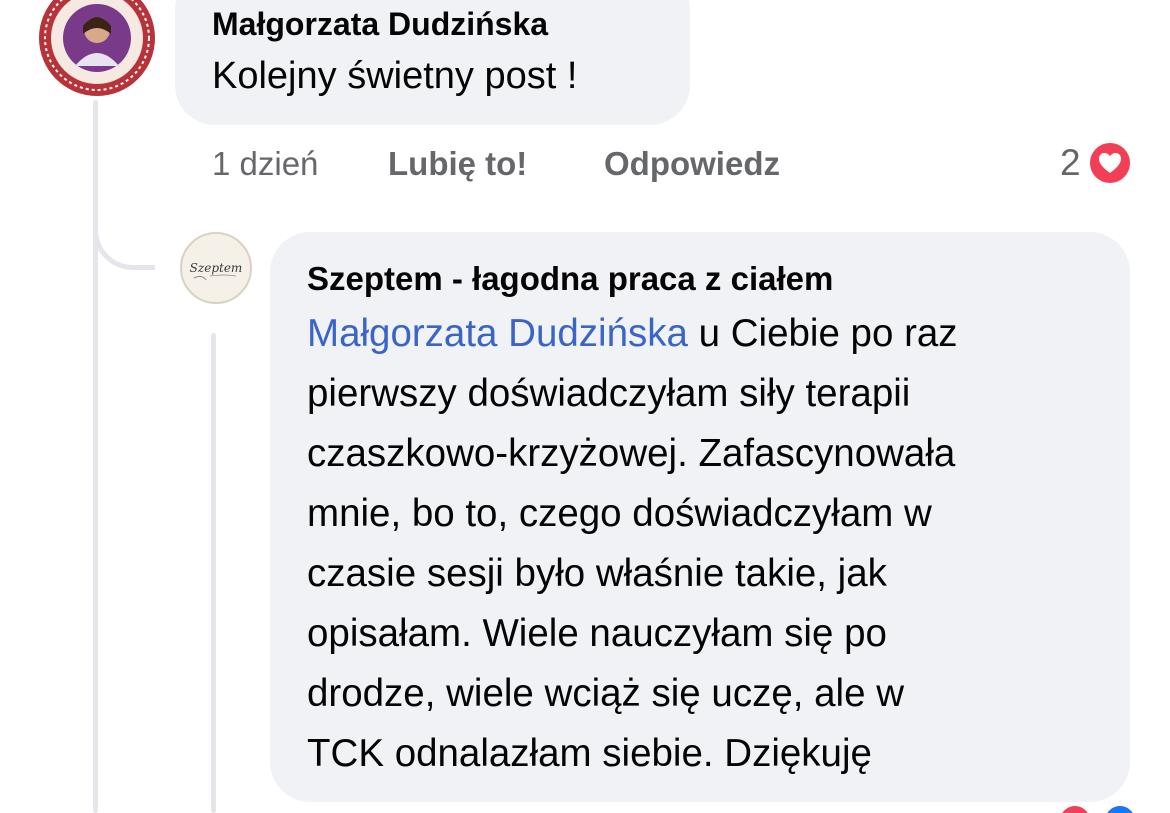 The width and height of the screenshot is (1170, 813). Describe the element at coordinates (692, 164) in the screenshot. I see `reply-button: Odpowiedz` at that location.